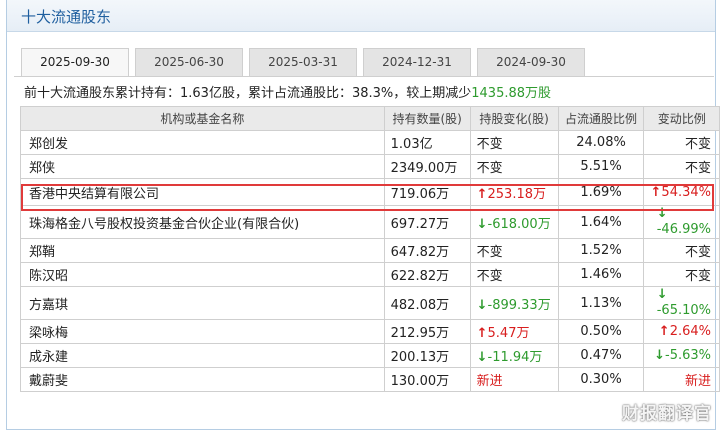 The height and width of the screenshot is (430, 720). What do you see at coordinates (601, 355) in the screenshot?
I see `float-ratio: 0.47%` at bounding box center [601, 355].